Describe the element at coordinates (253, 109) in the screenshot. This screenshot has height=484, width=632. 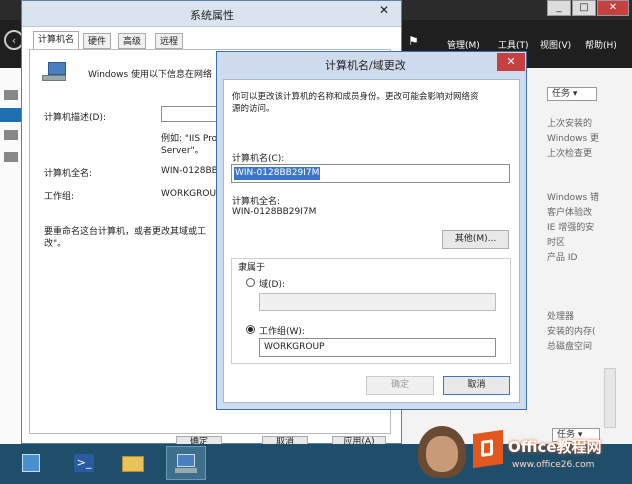
I see `dialog-info-2: 源的访问。` at that location.